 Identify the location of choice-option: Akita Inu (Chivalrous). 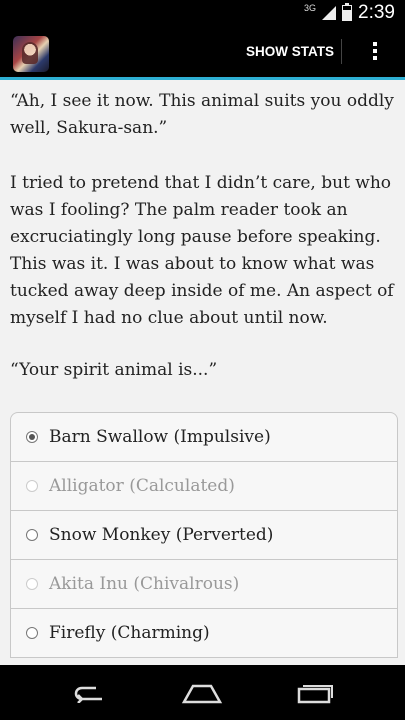
(204, 584).